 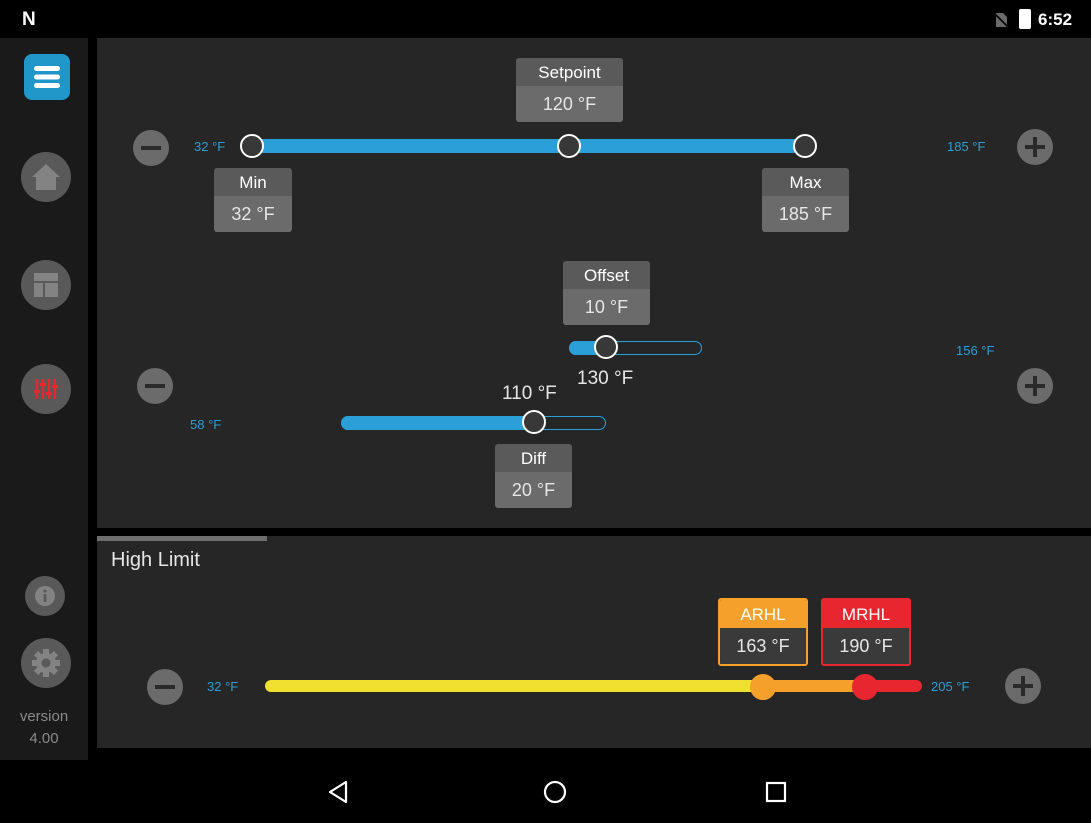 I want to click on offset-range-max-label: 156 °F, so click(x=975, y=350).